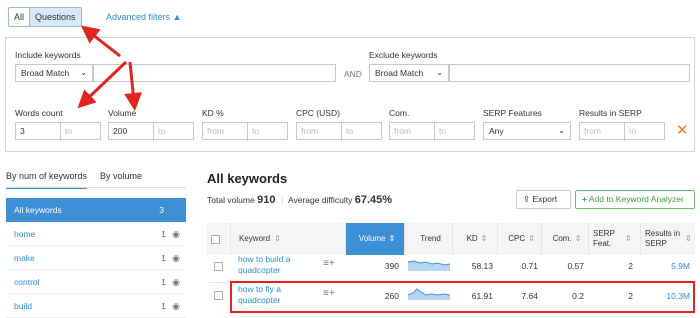  I want to click on kd-input: from to, so click(245, 131).